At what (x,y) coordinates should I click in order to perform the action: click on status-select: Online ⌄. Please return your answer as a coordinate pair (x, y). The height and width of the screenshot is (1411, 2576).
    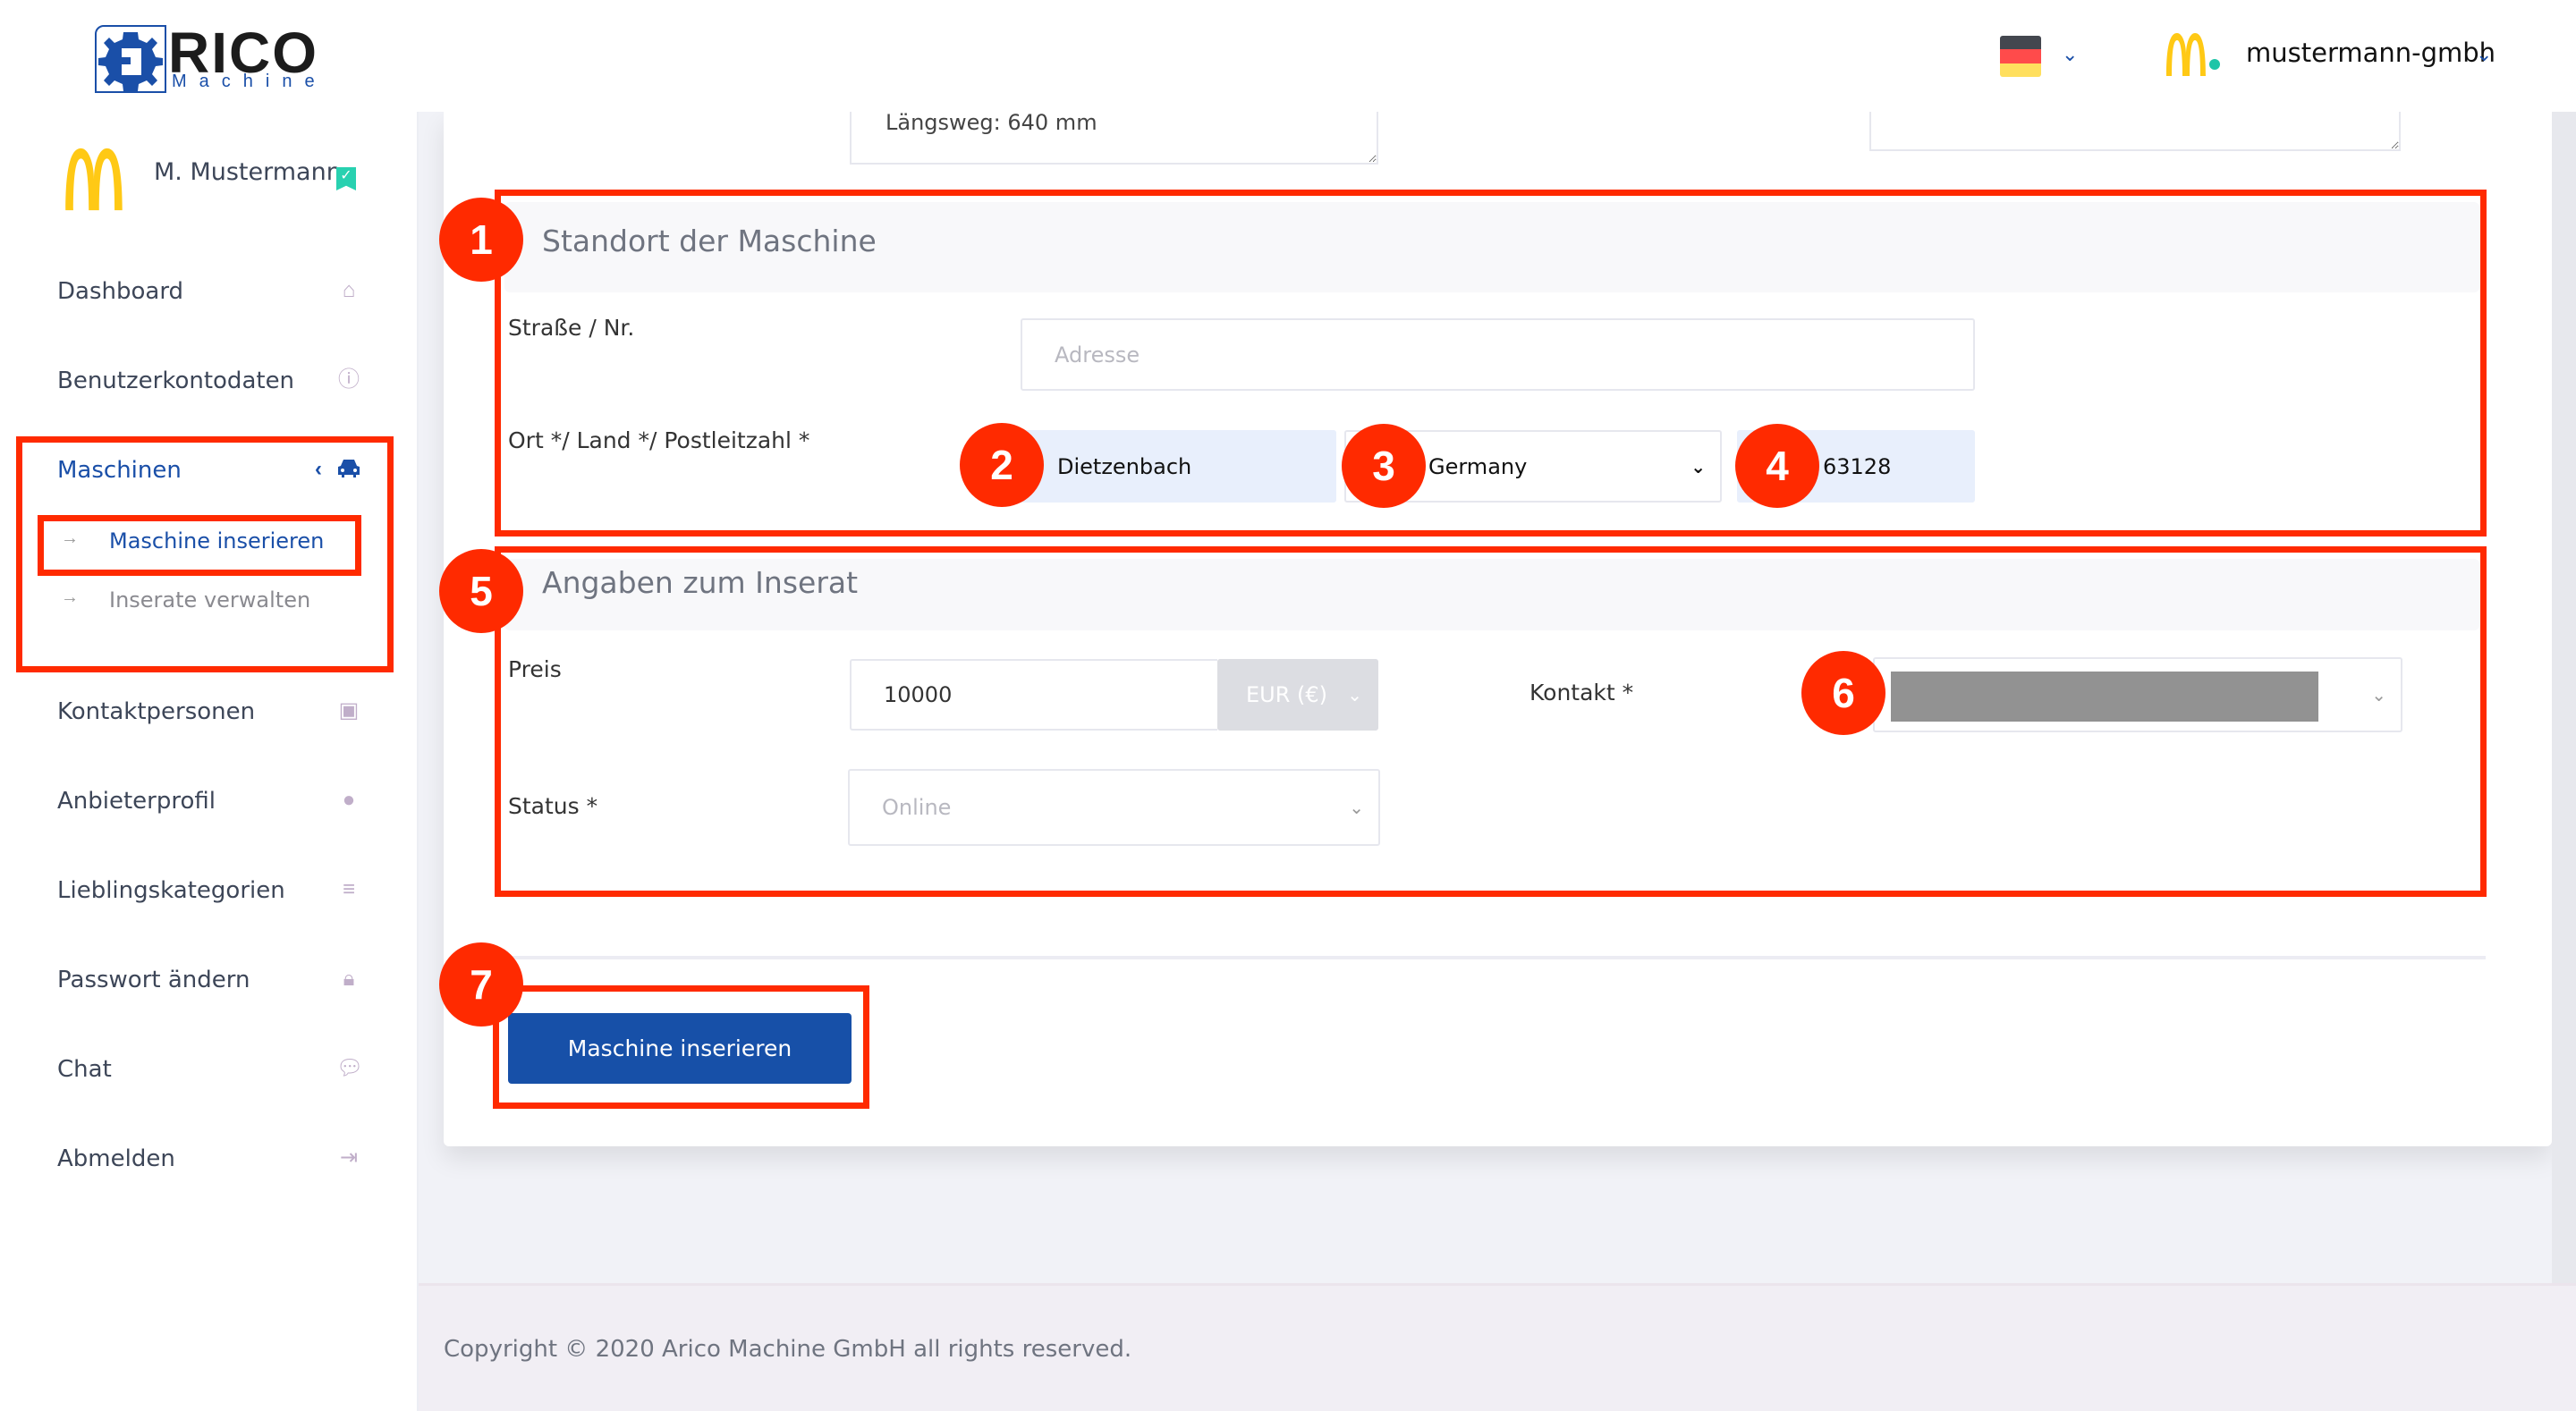
    Looking at the image, I should click on (1114, 807).